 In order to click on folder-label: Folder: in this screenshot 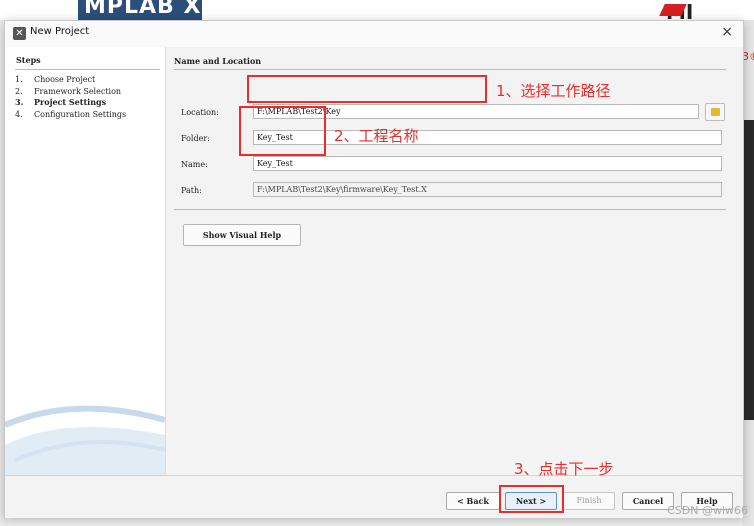, I will do `click(195, 138)`.